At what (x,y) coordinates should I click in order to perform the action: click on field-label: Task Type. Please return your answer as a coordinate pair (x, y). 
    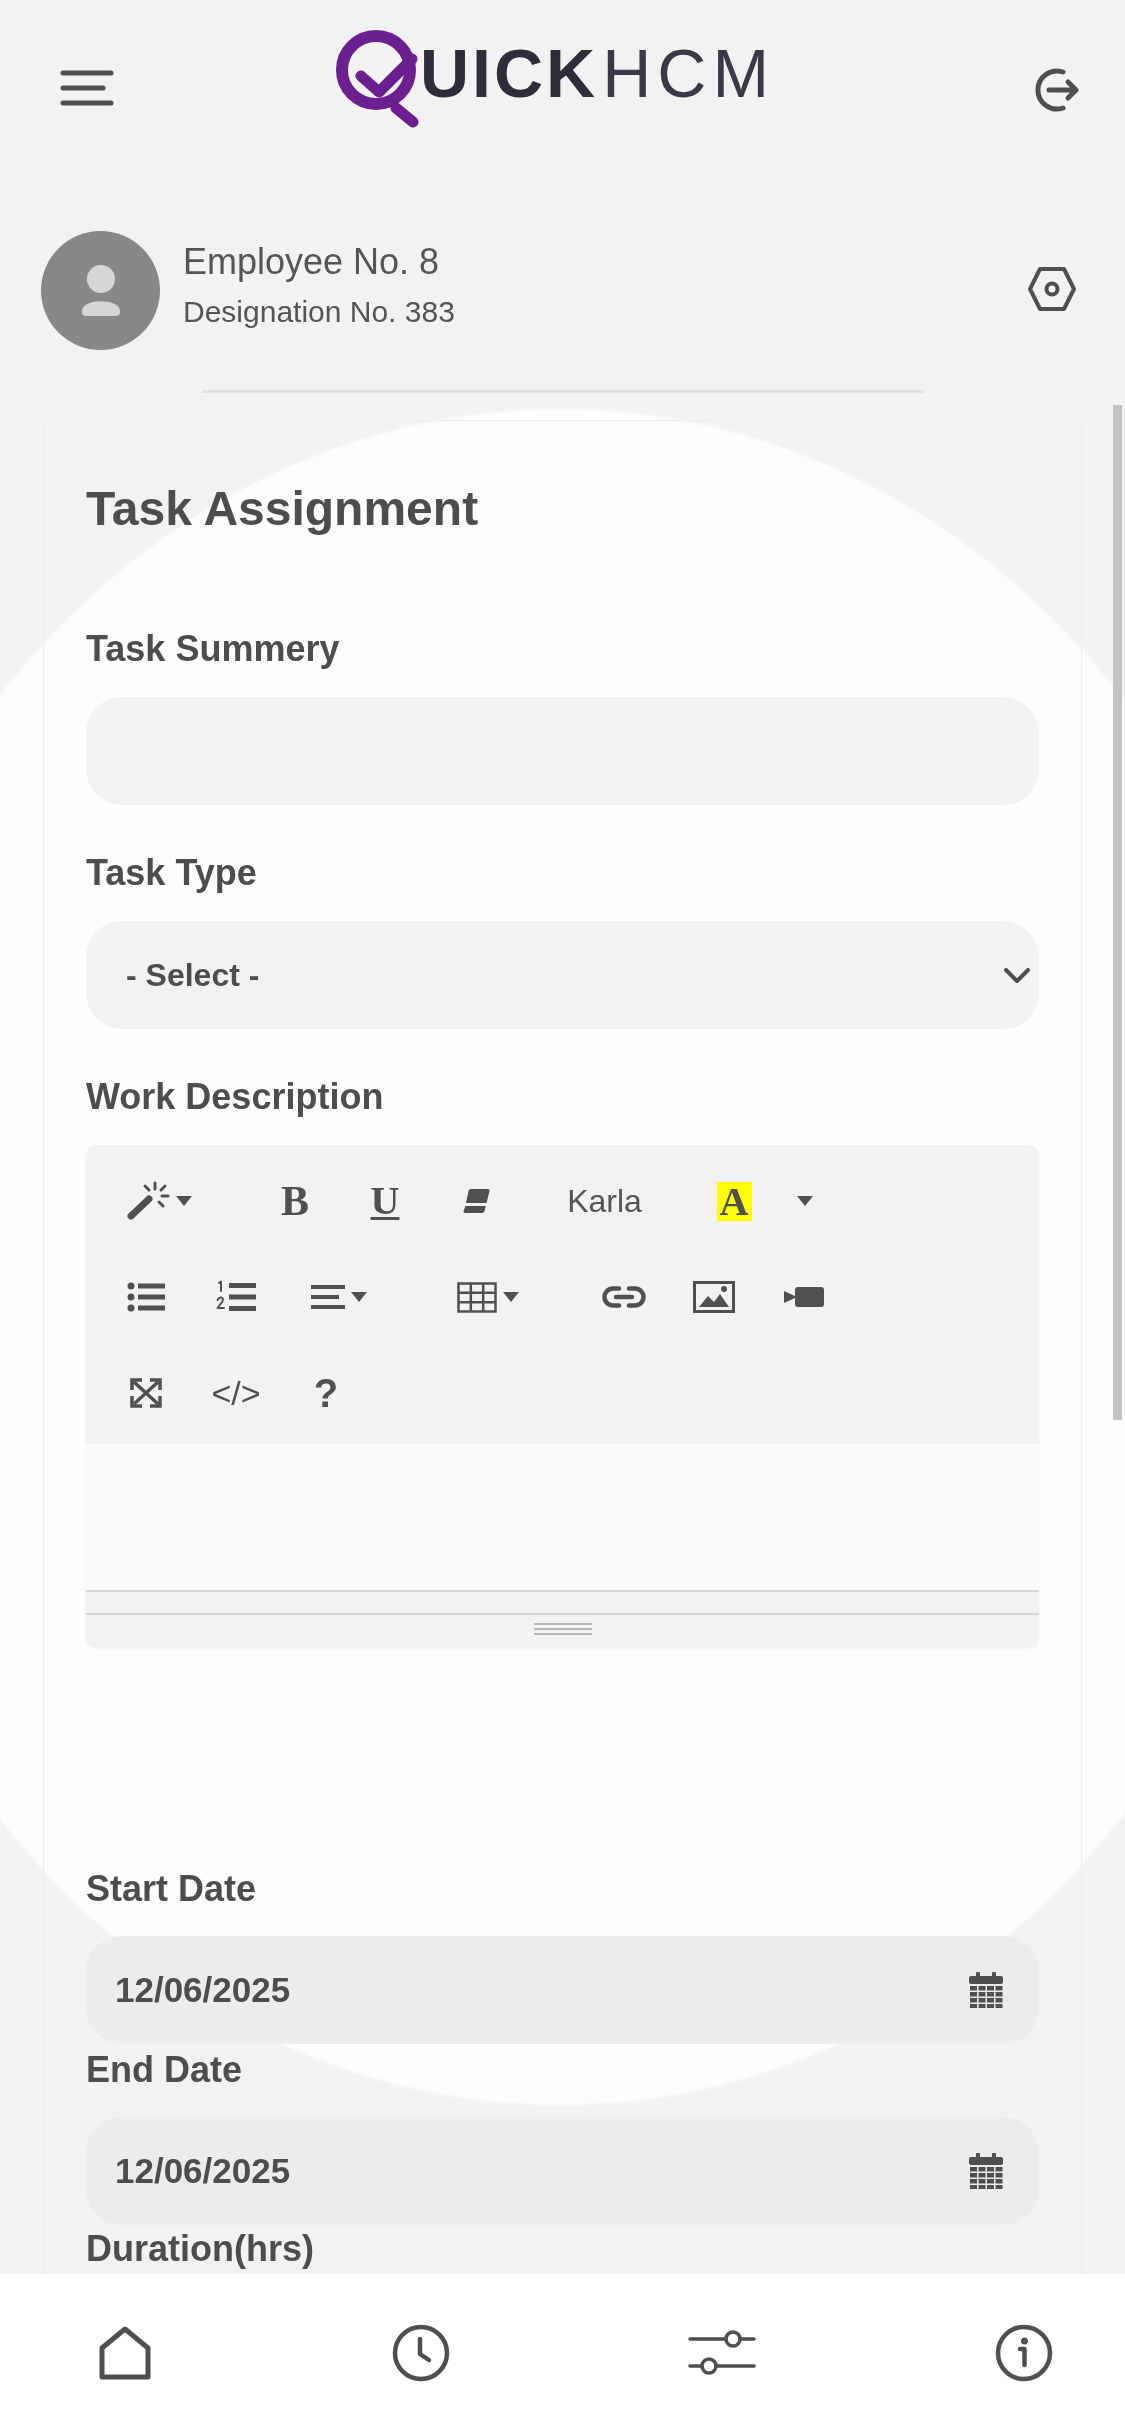
    Looking at the image, I should click on (172, 873).